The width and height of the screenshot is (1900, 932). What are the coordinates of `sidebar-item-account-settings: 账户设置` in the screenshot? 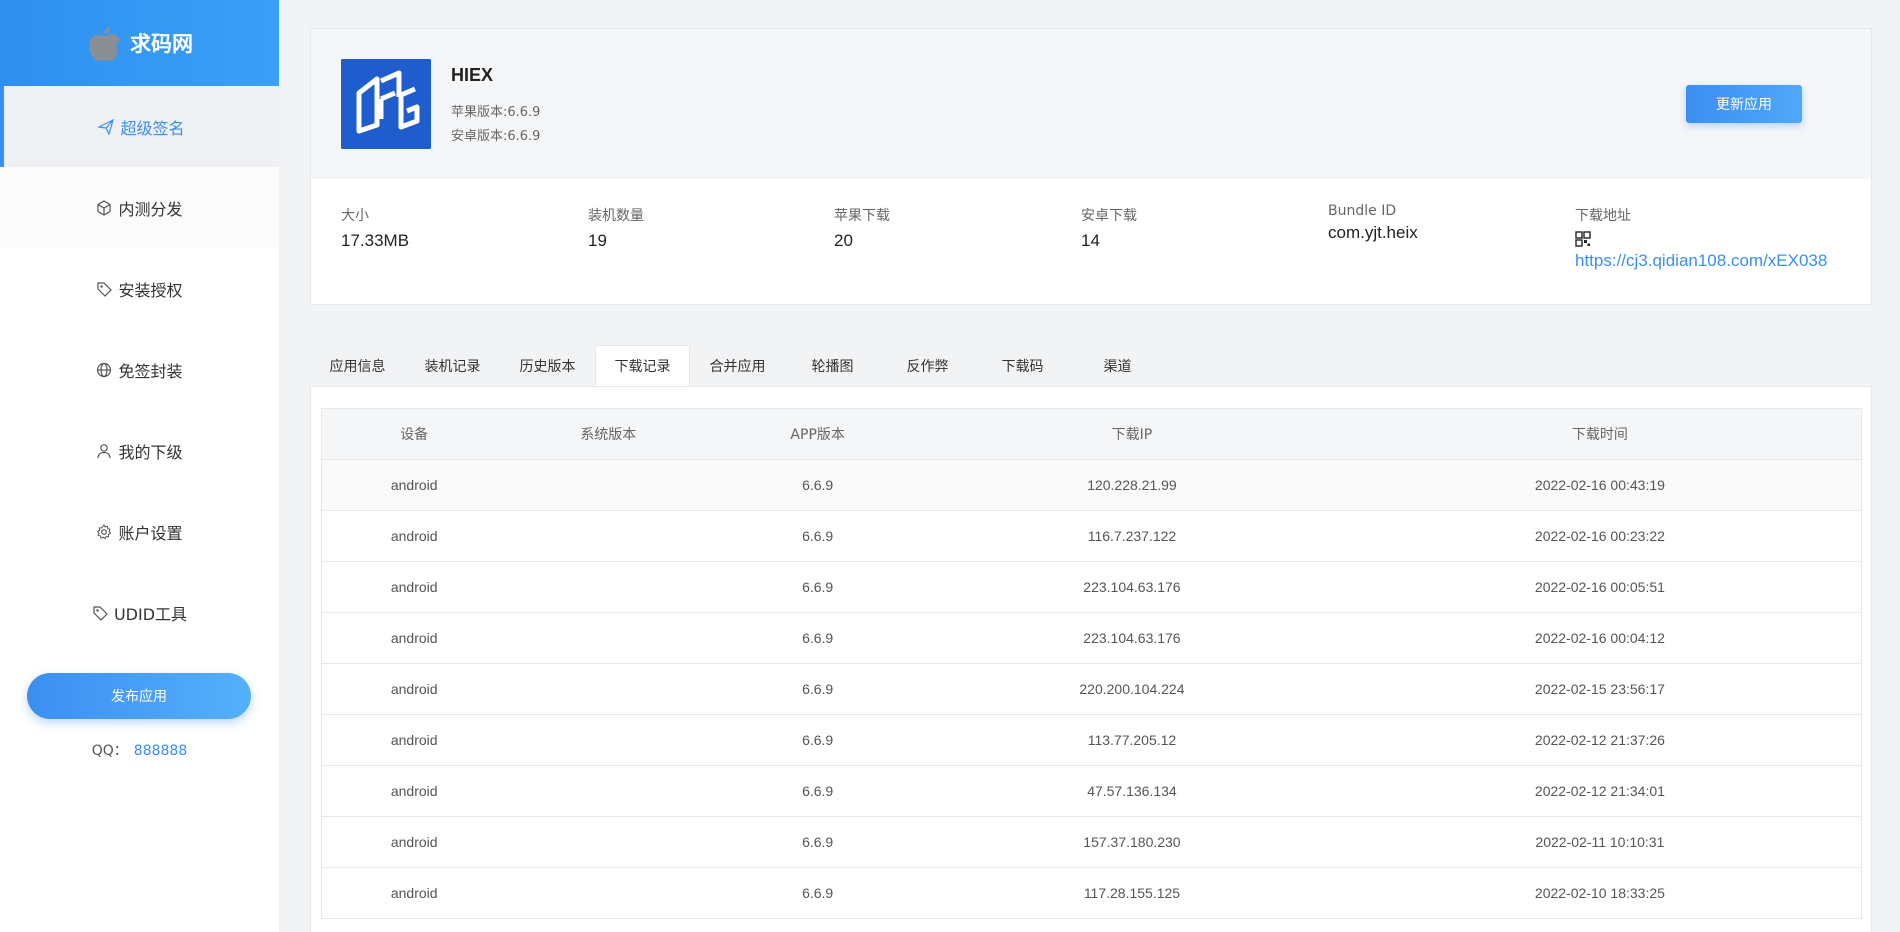 It's located at (139, 531).